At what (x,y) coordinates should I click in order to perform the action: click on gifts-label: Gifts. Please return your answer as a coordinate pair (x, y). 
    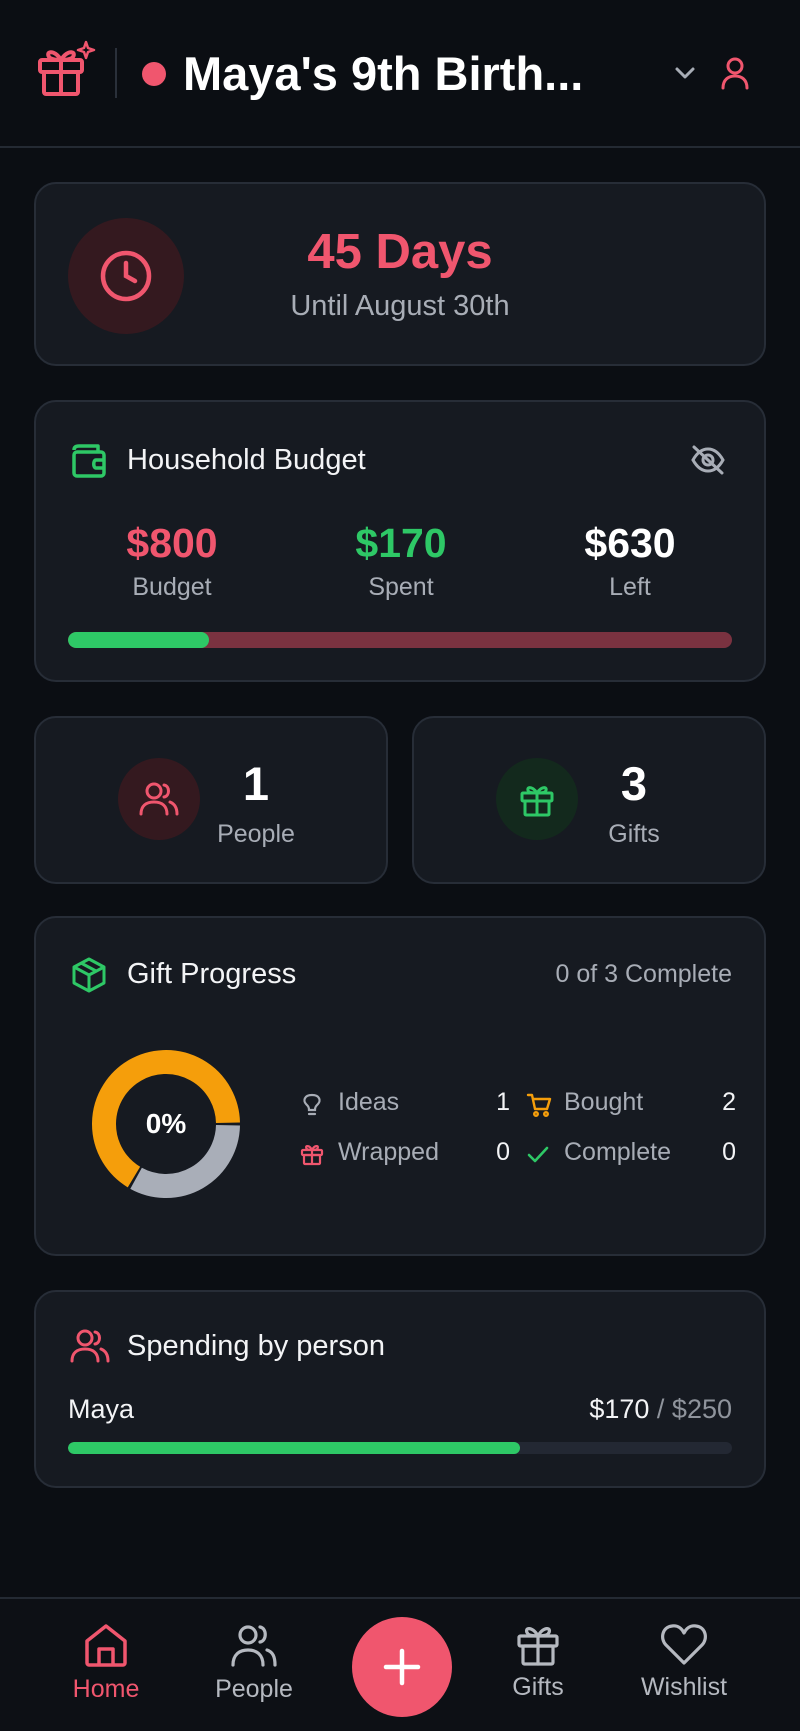
    Looking at the image, I should click on (634, 834).